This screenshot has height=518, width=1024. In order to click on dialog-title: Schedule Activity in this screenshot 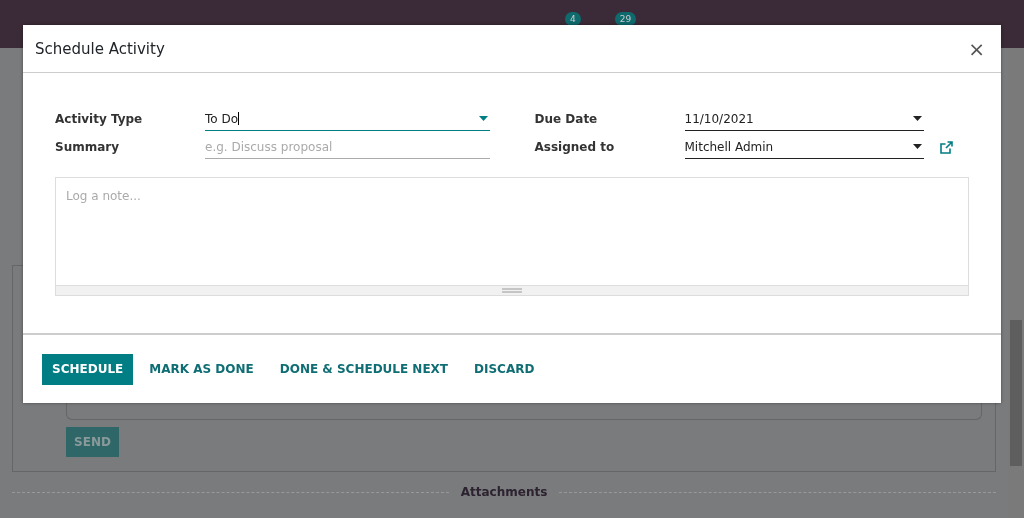, I will do `click(100, 48)`.